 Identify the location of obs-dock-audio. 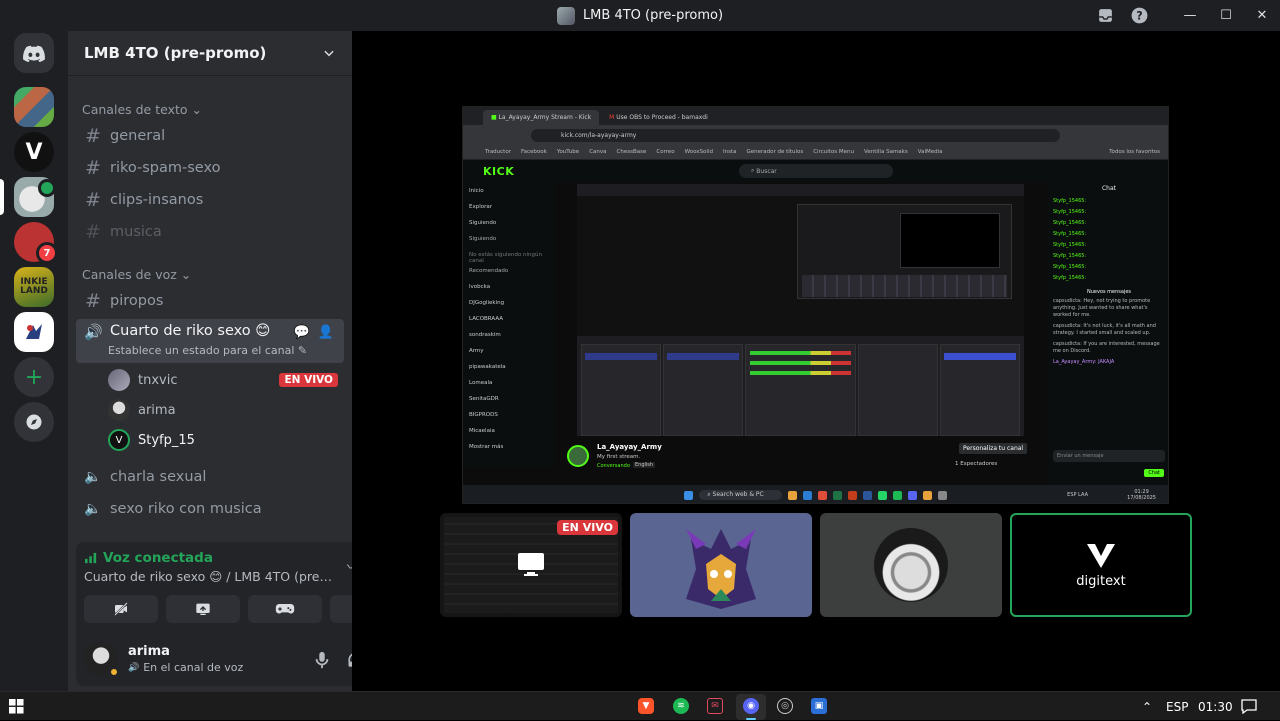
(800, 390).